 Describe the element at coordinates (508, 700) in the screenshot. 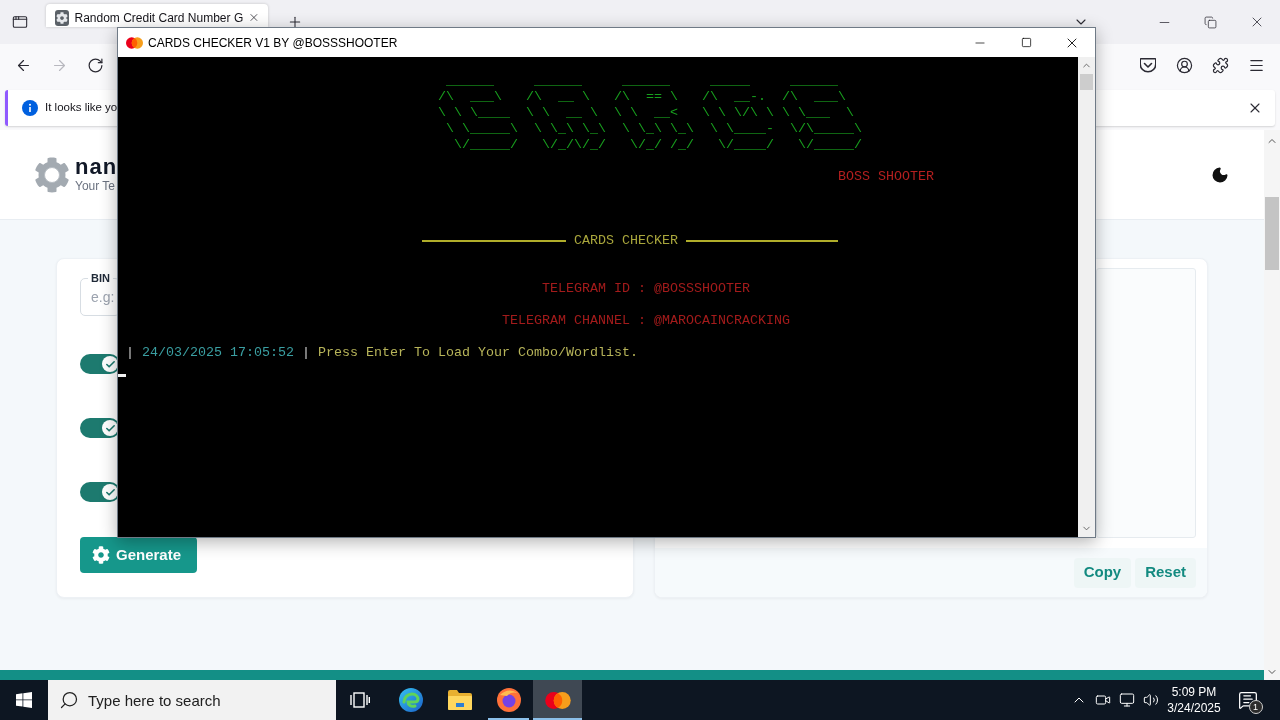

I see `globe-icon` at that location.